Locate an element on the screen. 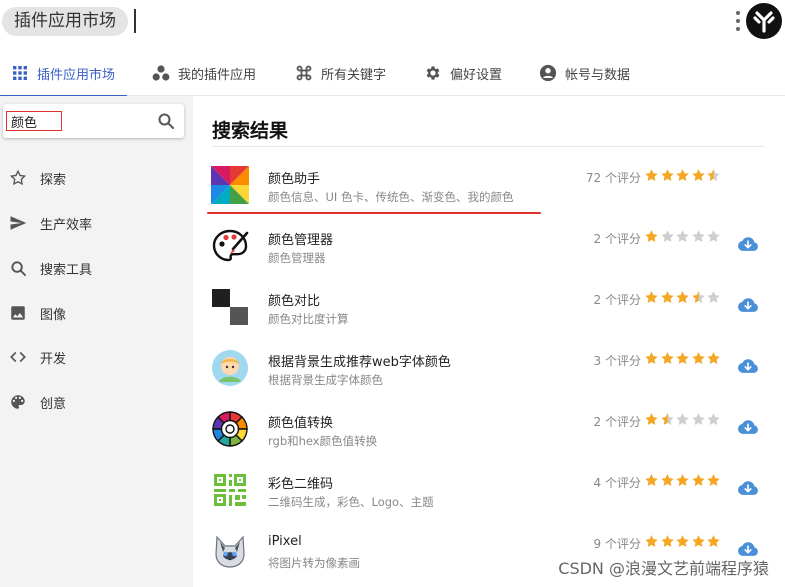 The image size is (785, 587). divider is located at coordinates (488, 146).